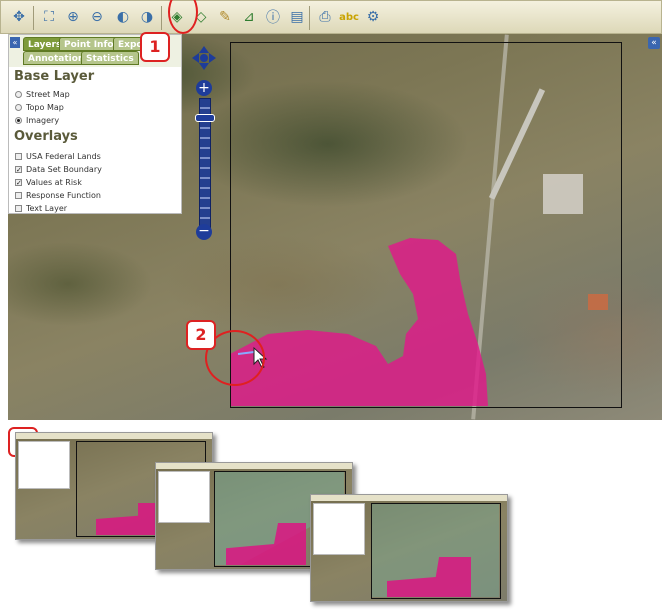 The width and height of the screenshot is (668, 614). I want to click on overlays-heading: Overlays, so click(46, 136).